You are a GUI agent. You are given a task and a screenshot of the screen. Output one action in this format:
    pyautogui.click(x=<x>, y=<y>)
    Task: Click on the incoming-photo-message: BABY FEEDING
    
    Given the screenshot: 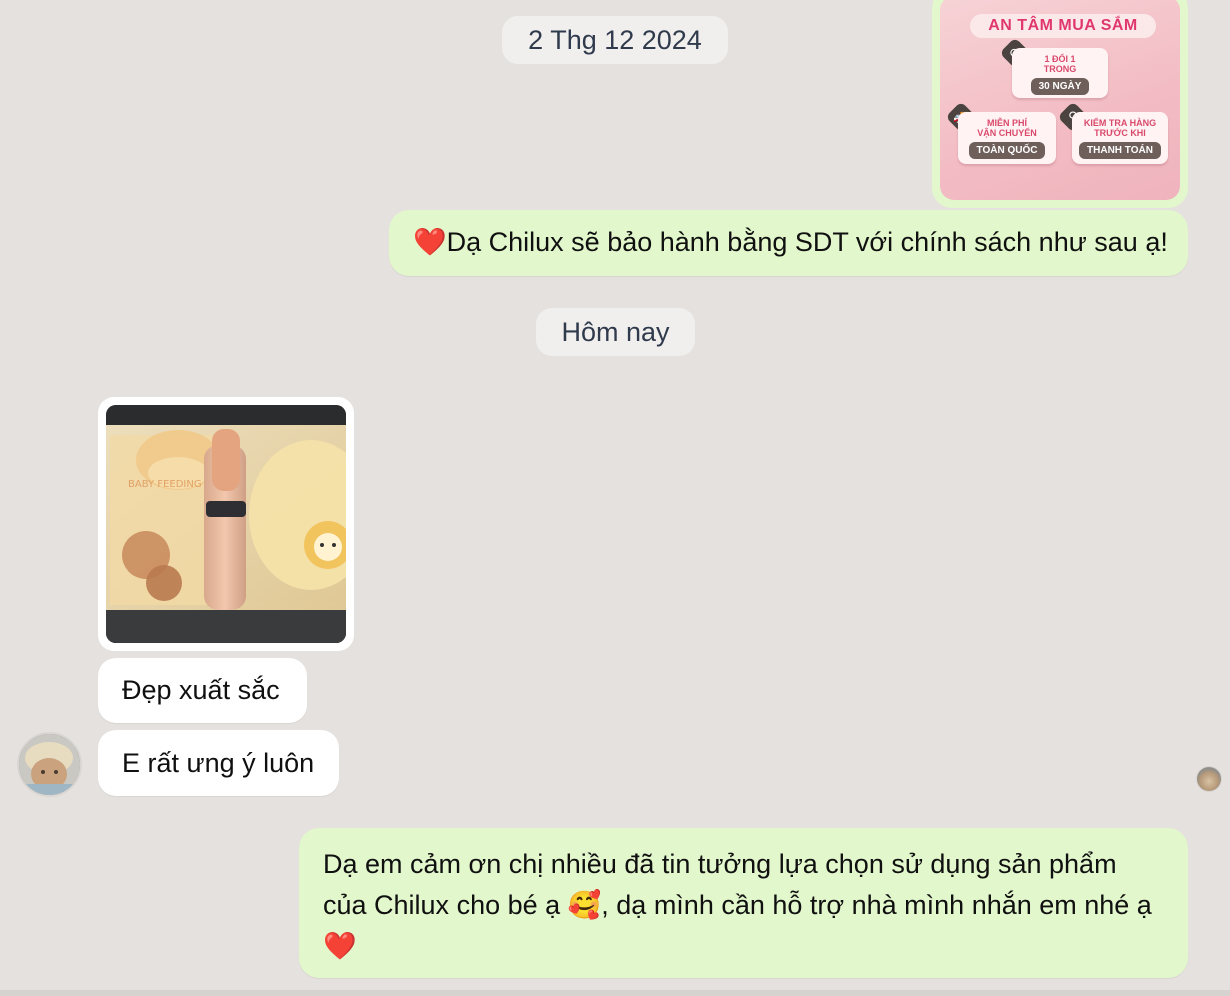 What is the action you would take?
    pyautogui.click(x=226, y=524)
    